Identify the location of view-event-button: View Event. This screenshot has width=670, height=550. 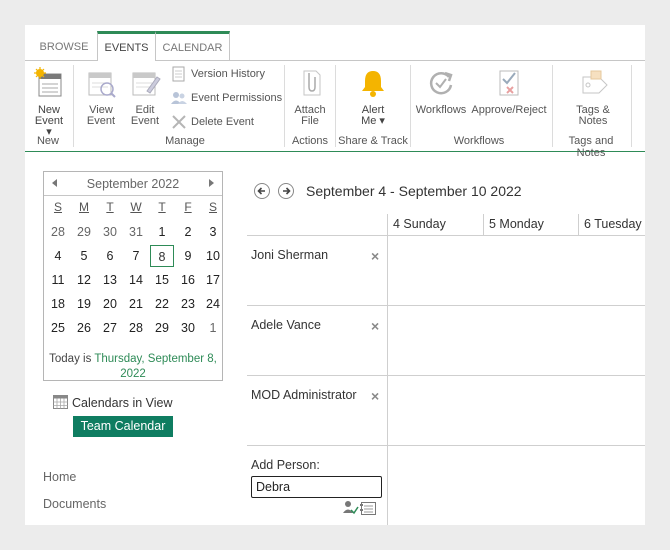
(101, 97).